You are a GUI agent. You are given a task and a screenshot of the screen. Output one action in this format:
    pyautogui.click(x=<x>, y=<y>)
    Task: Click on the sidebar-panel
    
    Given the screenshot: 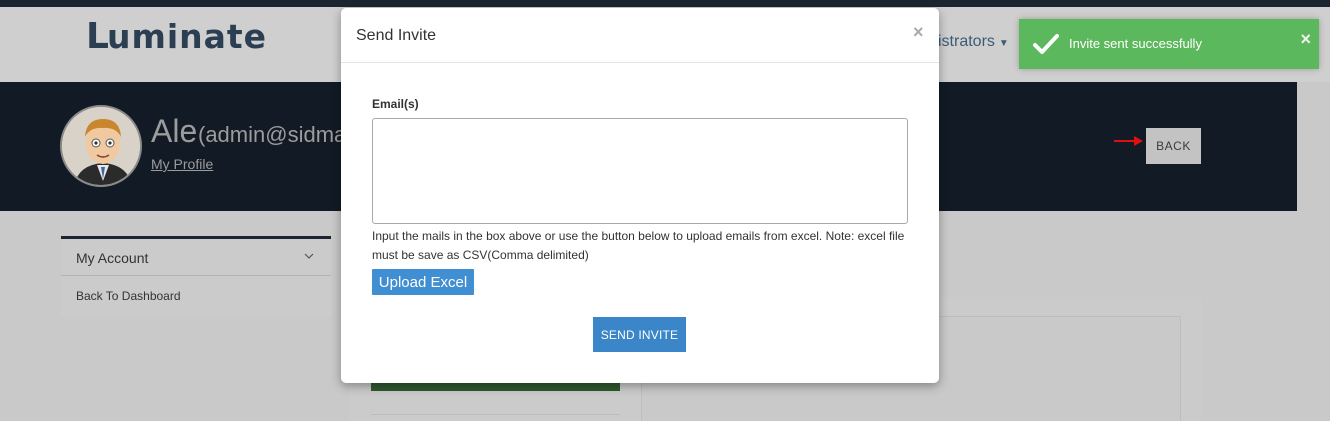 What is the action you would take?
    pyautogui.click(x=196, y=276)
    